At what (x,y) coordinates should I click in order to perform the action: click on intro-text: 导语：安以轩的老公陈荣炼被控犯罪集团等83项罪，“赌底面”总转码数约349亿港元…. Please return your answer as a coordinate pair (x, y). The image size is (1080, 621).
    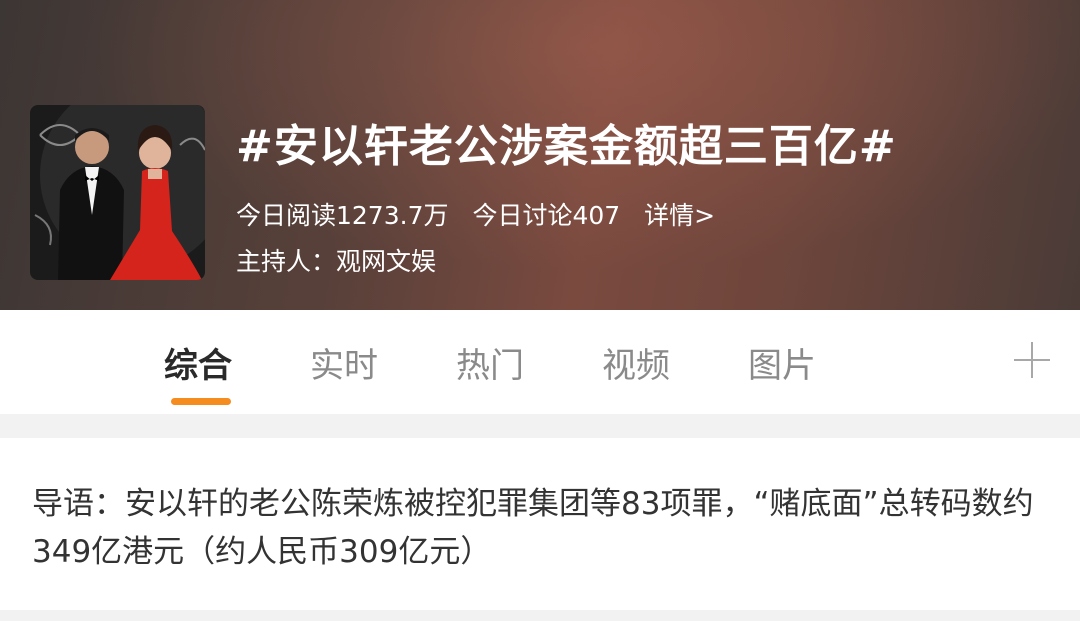
    Looking at the image, I should click on (533, 528).